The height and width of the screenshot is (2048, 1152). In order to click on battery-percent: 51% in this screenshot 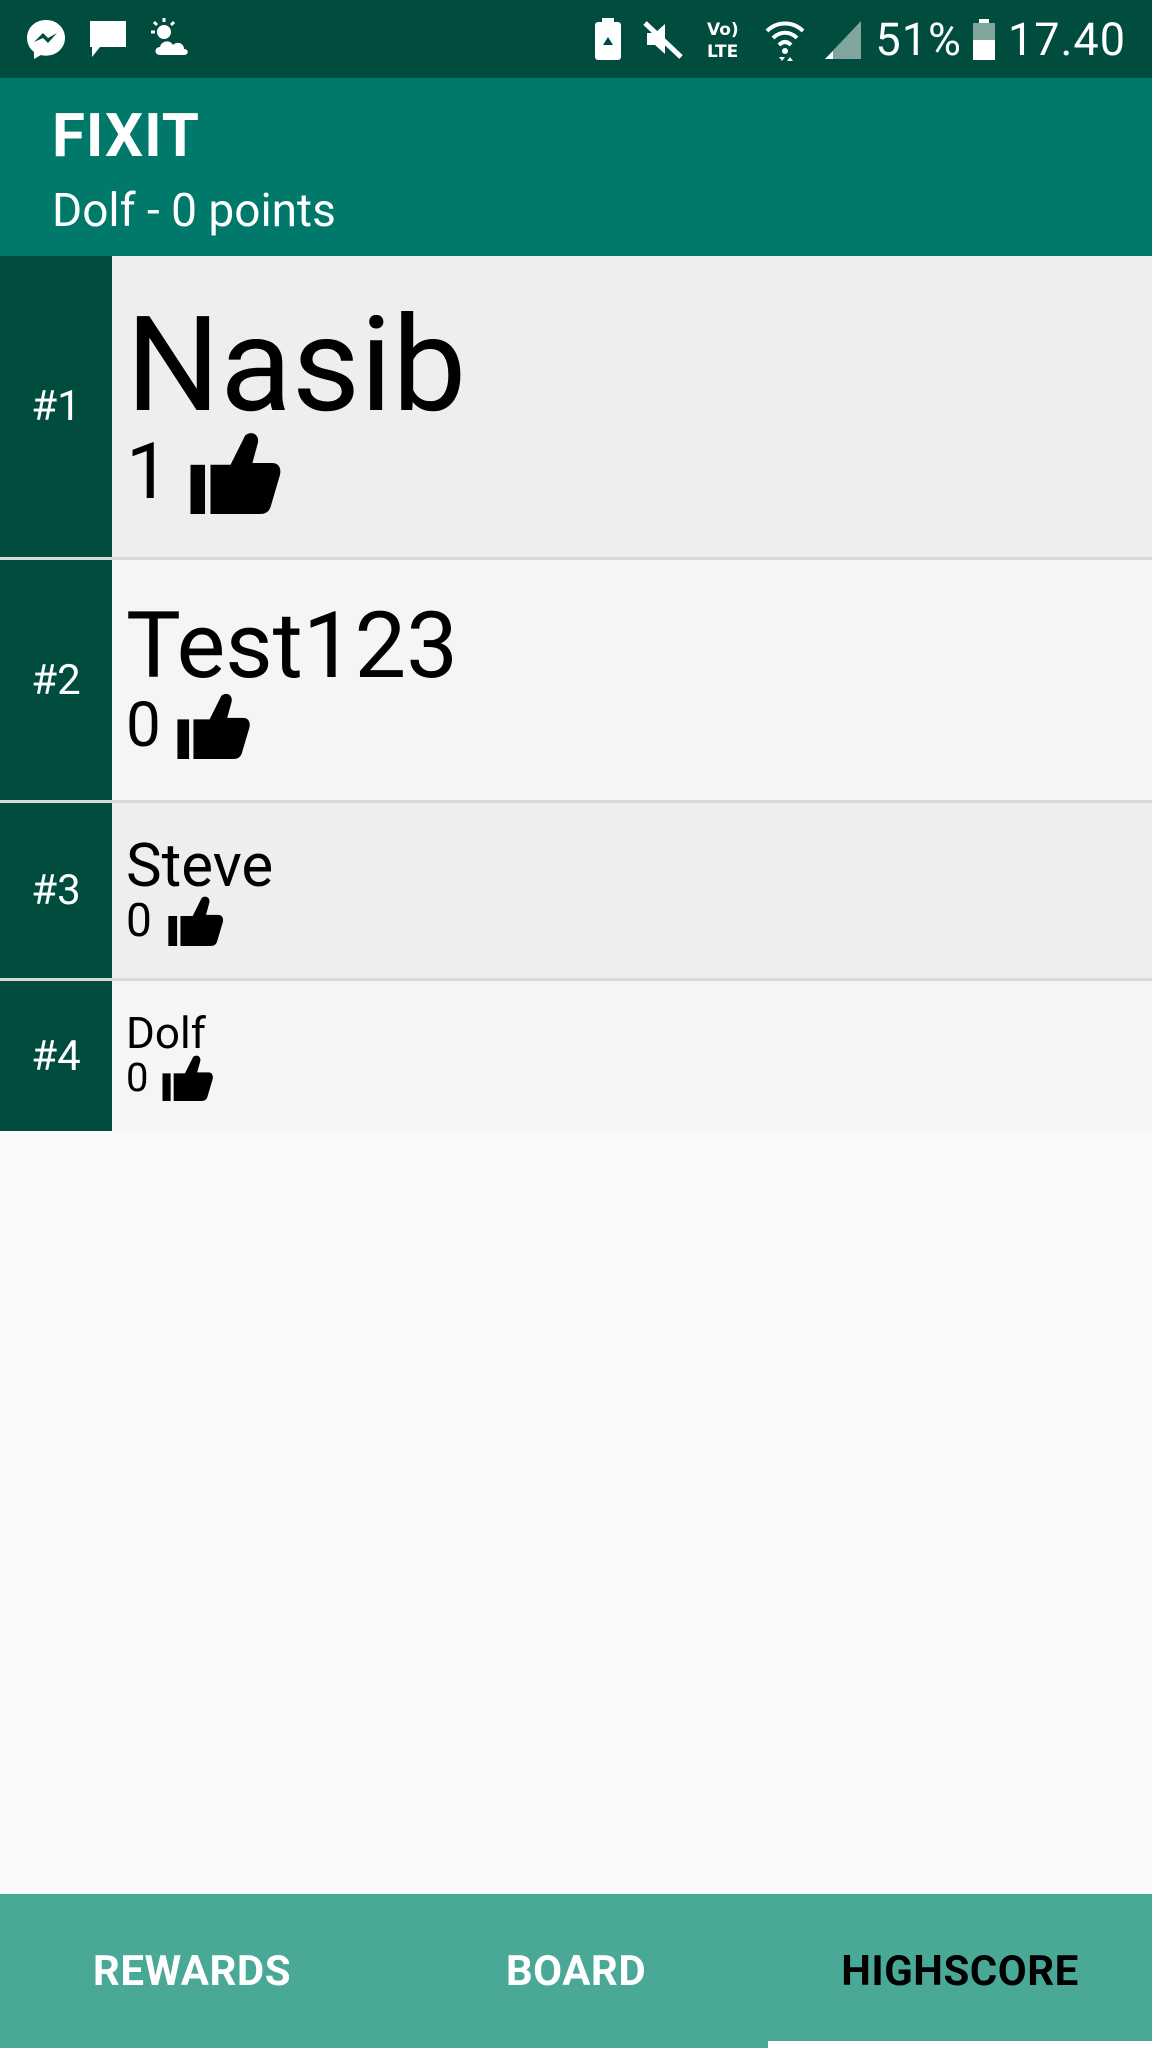, I will do `click(918, 39)`.